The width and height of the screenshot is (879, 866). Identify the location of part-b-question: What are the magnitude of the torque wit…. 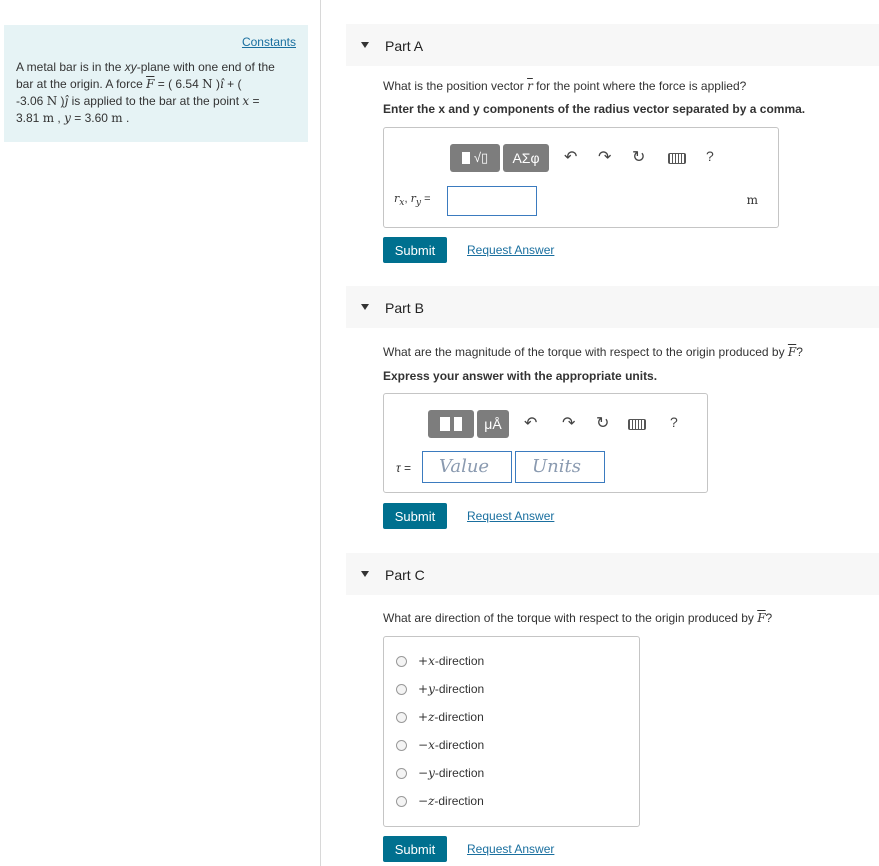
(593, 352).